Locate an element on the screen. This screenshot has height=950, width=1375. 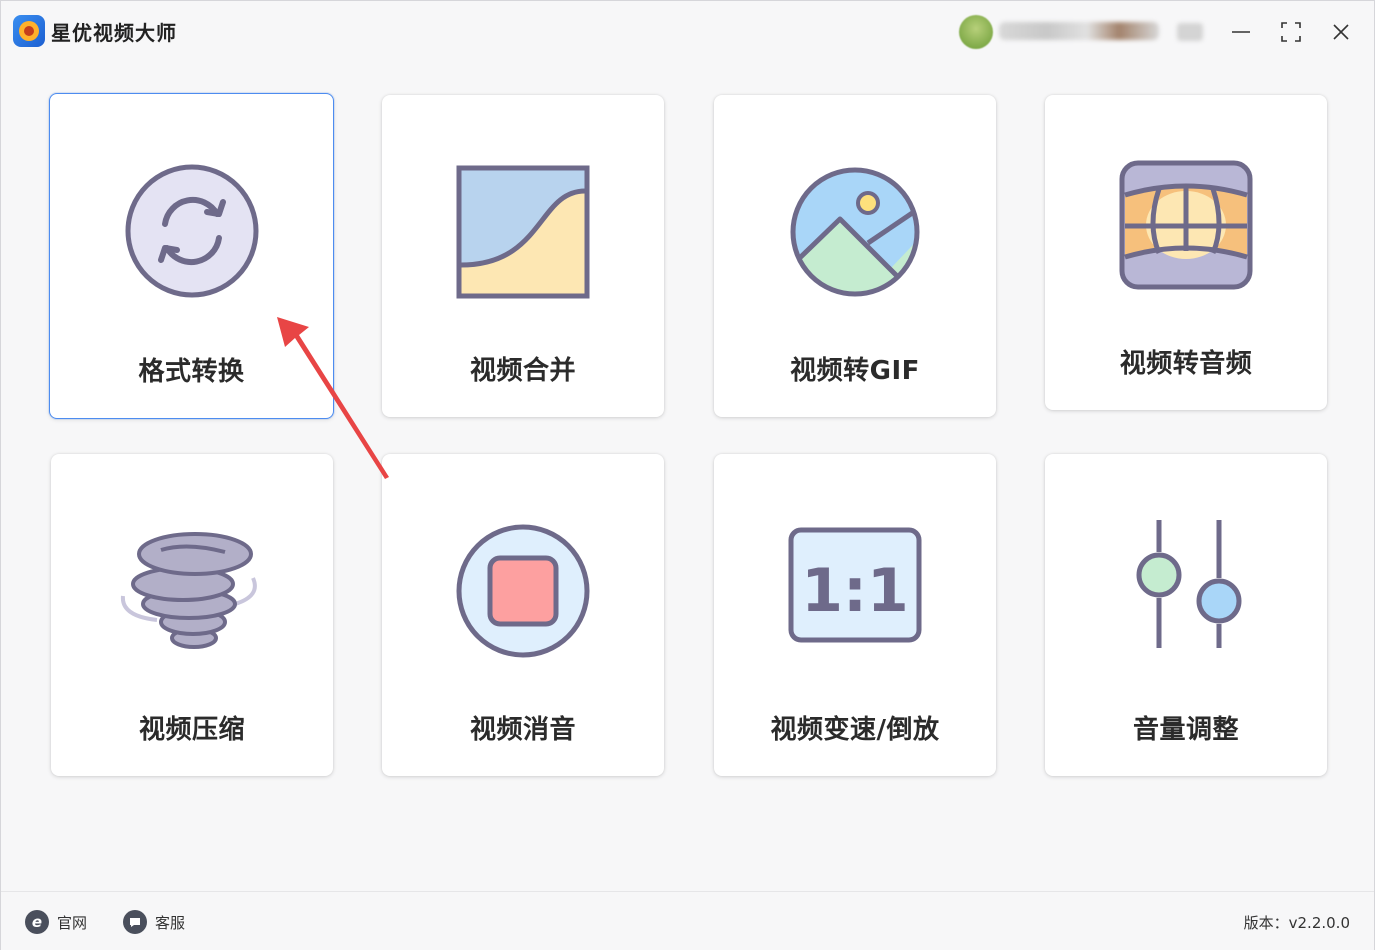
title-bar: 星优视频大师 is located at coordinates (687, 31).